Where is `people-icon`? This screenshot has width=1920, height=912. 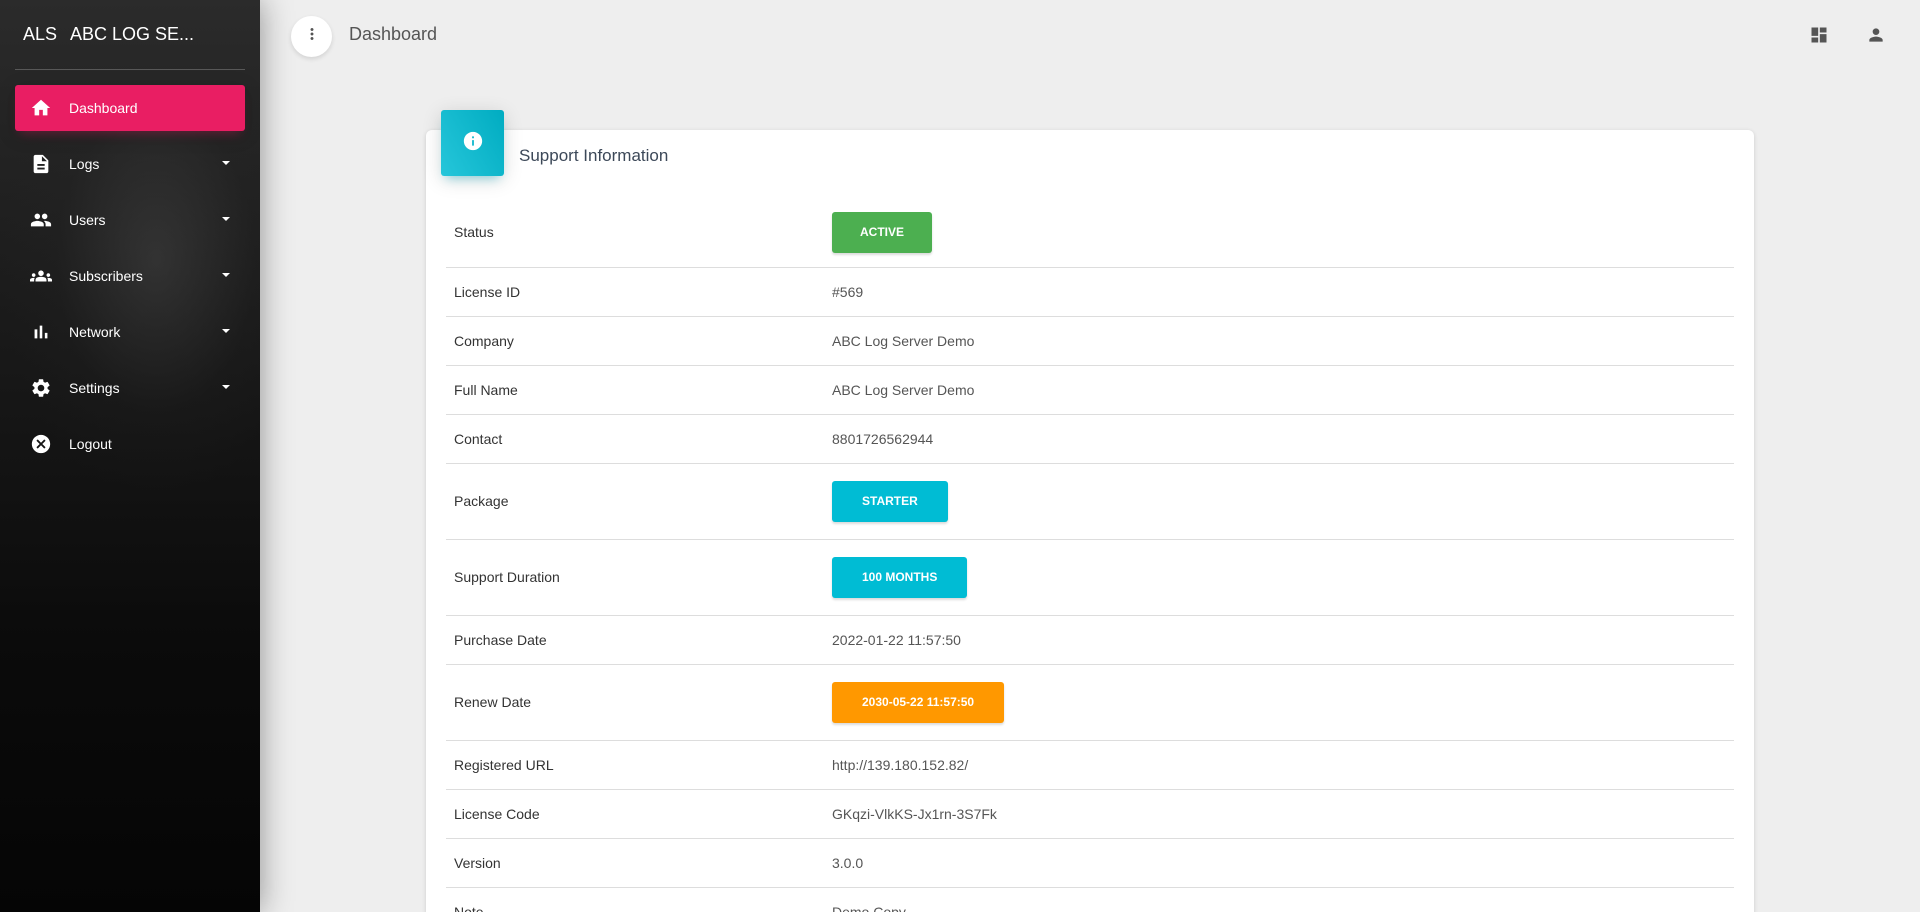 people-icon is located at coordinates (41, 220).